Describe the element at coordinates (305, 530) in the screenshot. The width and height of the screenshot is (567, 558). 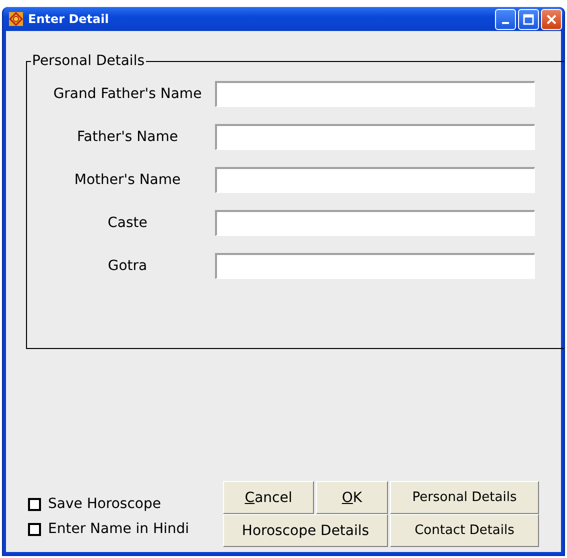
I see `dialog-button: Horoscope Details` at that location.